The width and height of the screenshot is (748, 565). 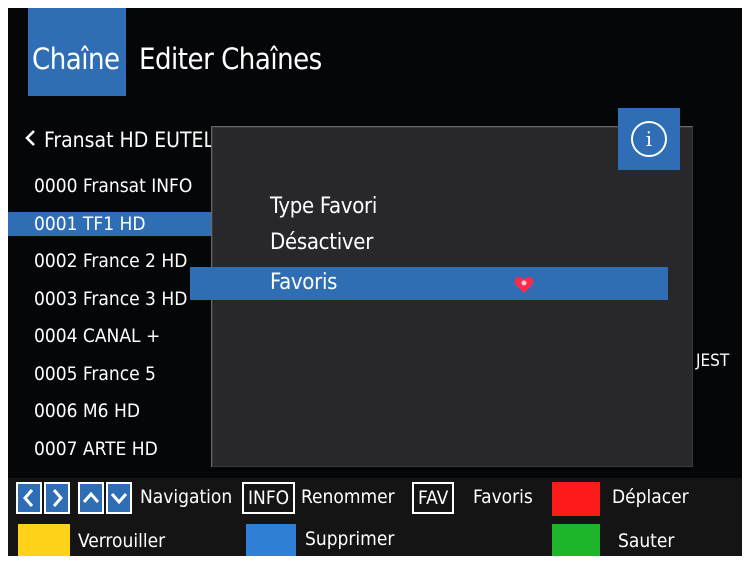 What do you see at coordinates (323, 206) in the screenshot?
I see `menu-item-type-favori: Type Favori` at bounding box center [323, 206].